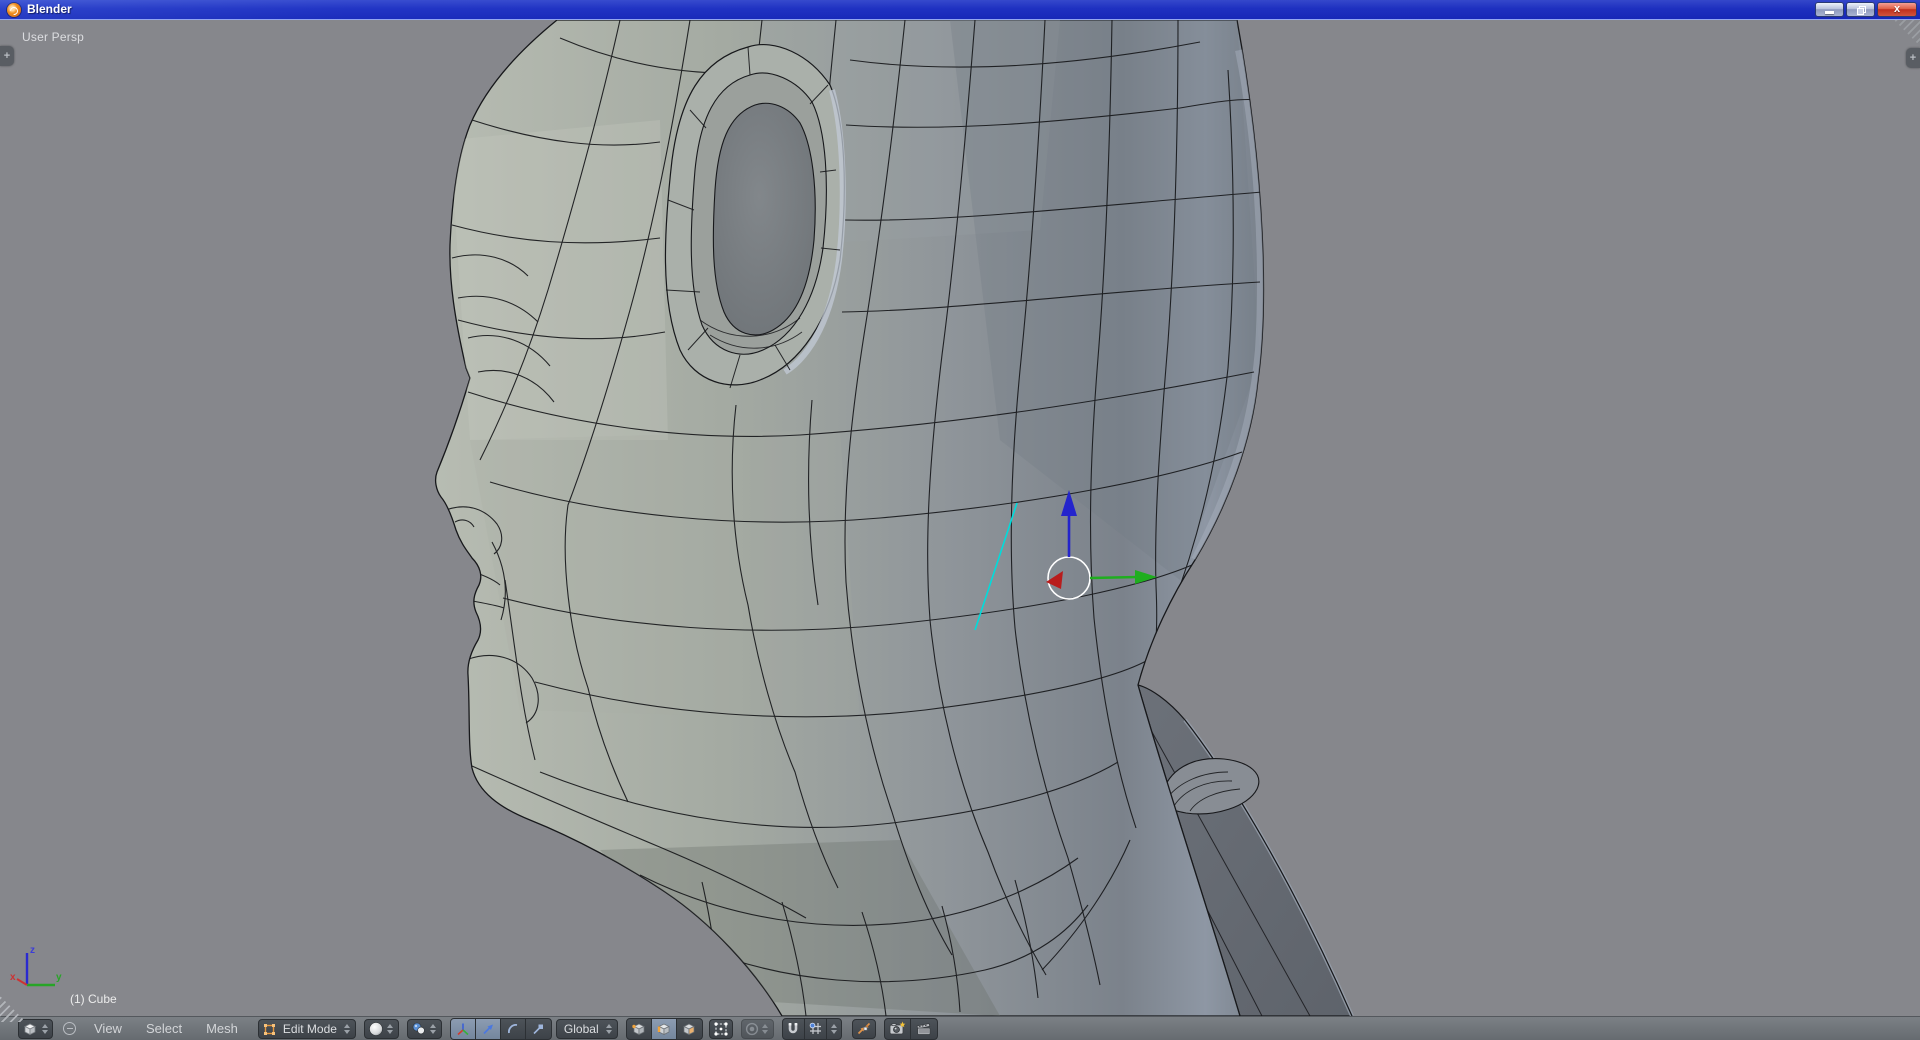  I want to click on ear, so click(755, 216).